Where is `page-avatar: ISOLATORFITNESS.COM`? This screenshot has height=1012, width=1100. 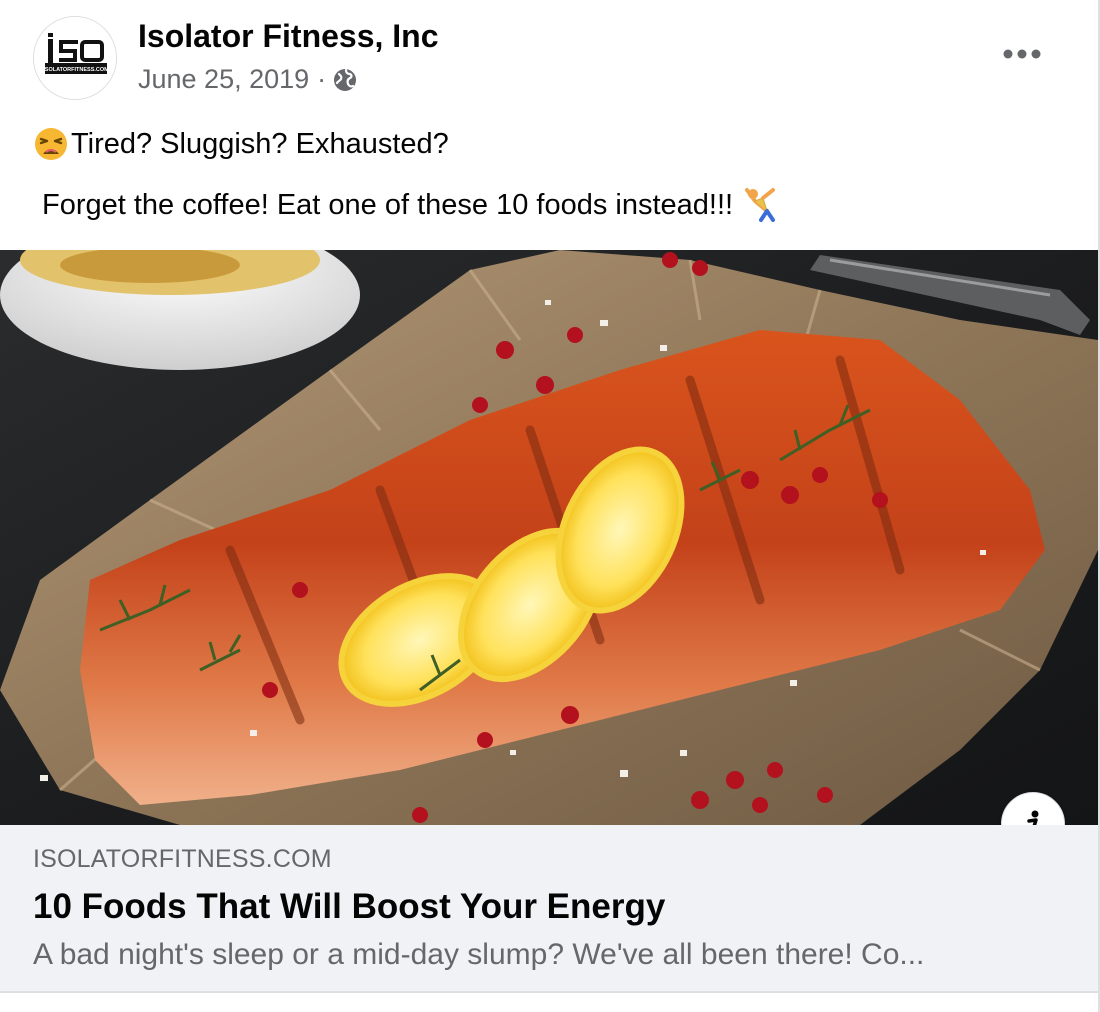
page-avatar: ISOLATORFITNESS.COM is located at coordinates (75, 58).